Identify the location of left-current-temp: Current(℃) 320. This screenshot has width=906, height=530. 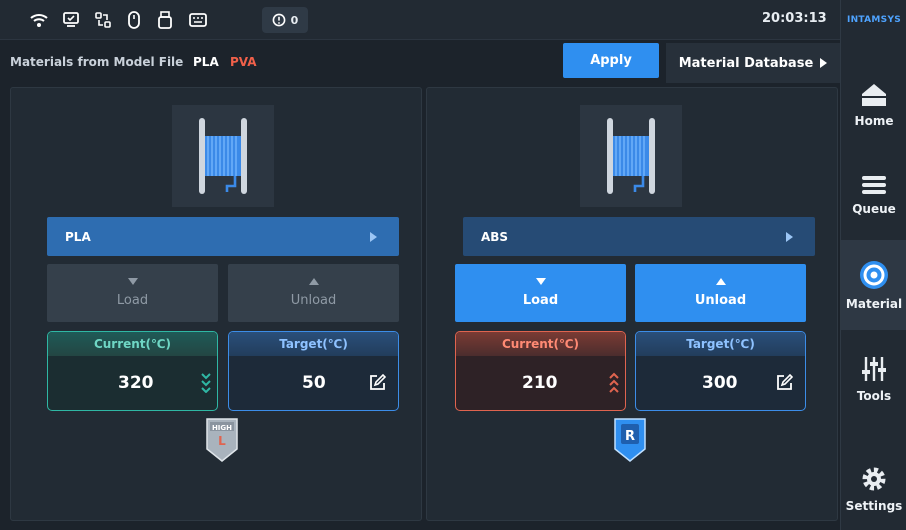
(132, 371).